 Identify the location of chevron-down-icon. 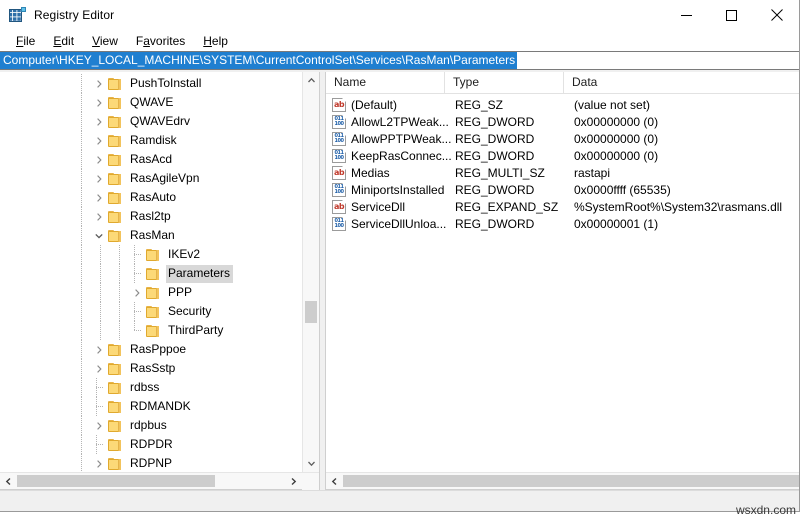
(99, 235).